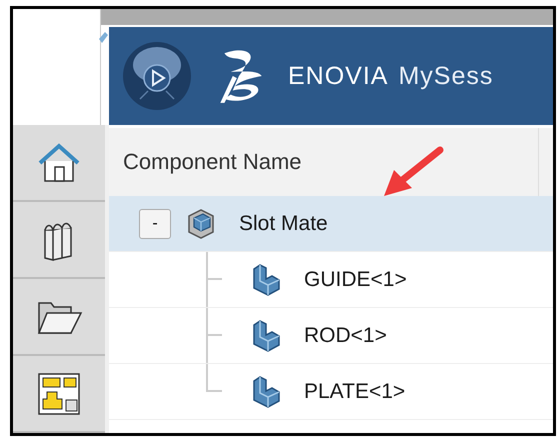  Describe the element at coordinates (59, 162) in the screenshot. I see `home-icon` at that location.